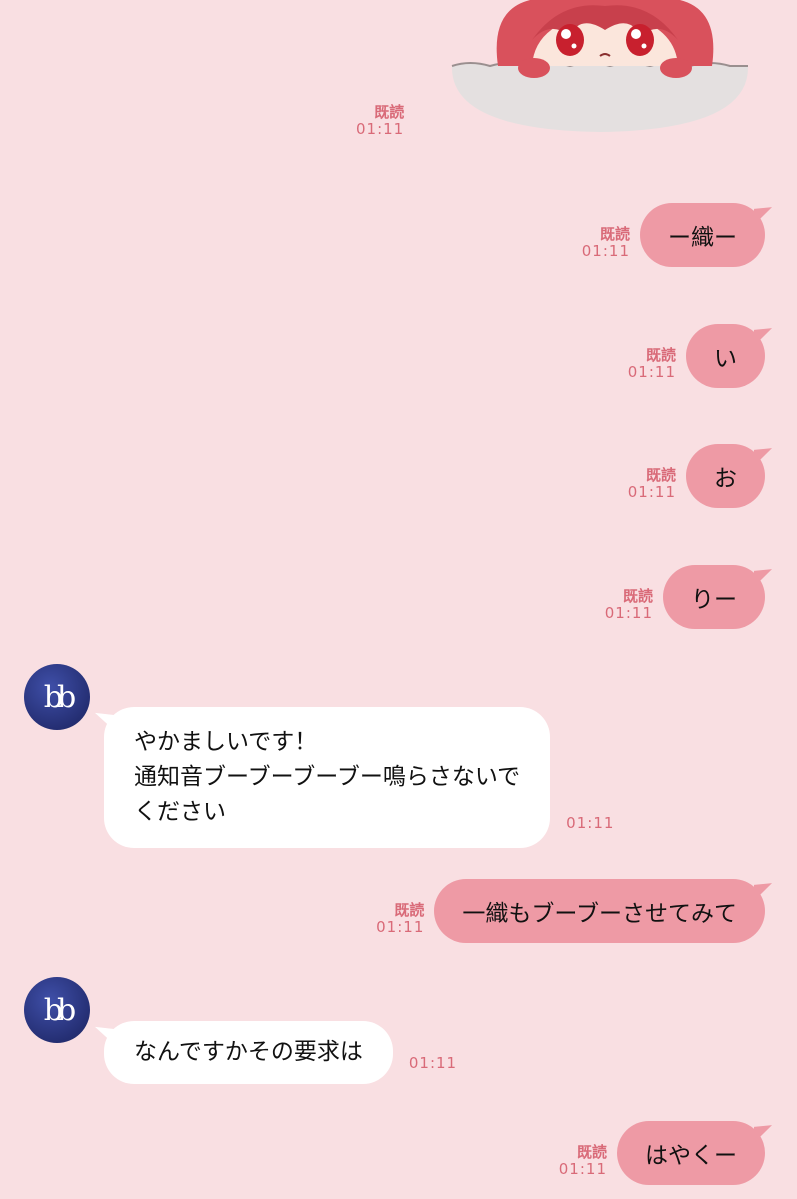 The image size is (797, 1199). I want to click on message-bubble: お, so click(725, 476).